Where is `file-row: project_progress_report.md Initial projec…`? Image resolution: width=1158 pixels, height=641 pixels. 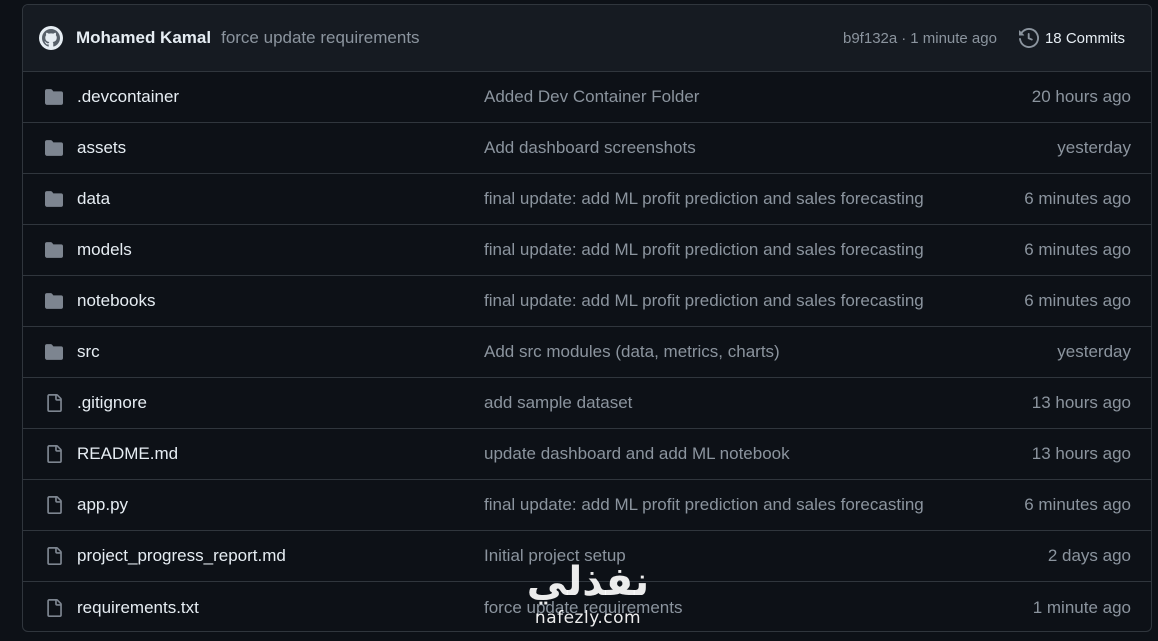
file-row: project_progress_report.md Initial projec… is located at coordinates (587, 556).